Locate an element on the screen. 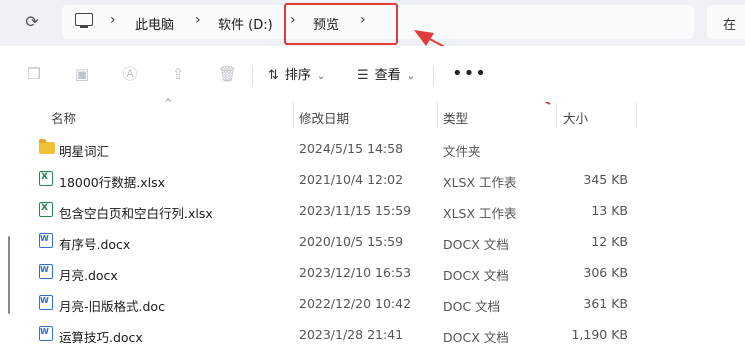  file-name: 月亮-旧版格式.doc is located at coordinates (112, 306).